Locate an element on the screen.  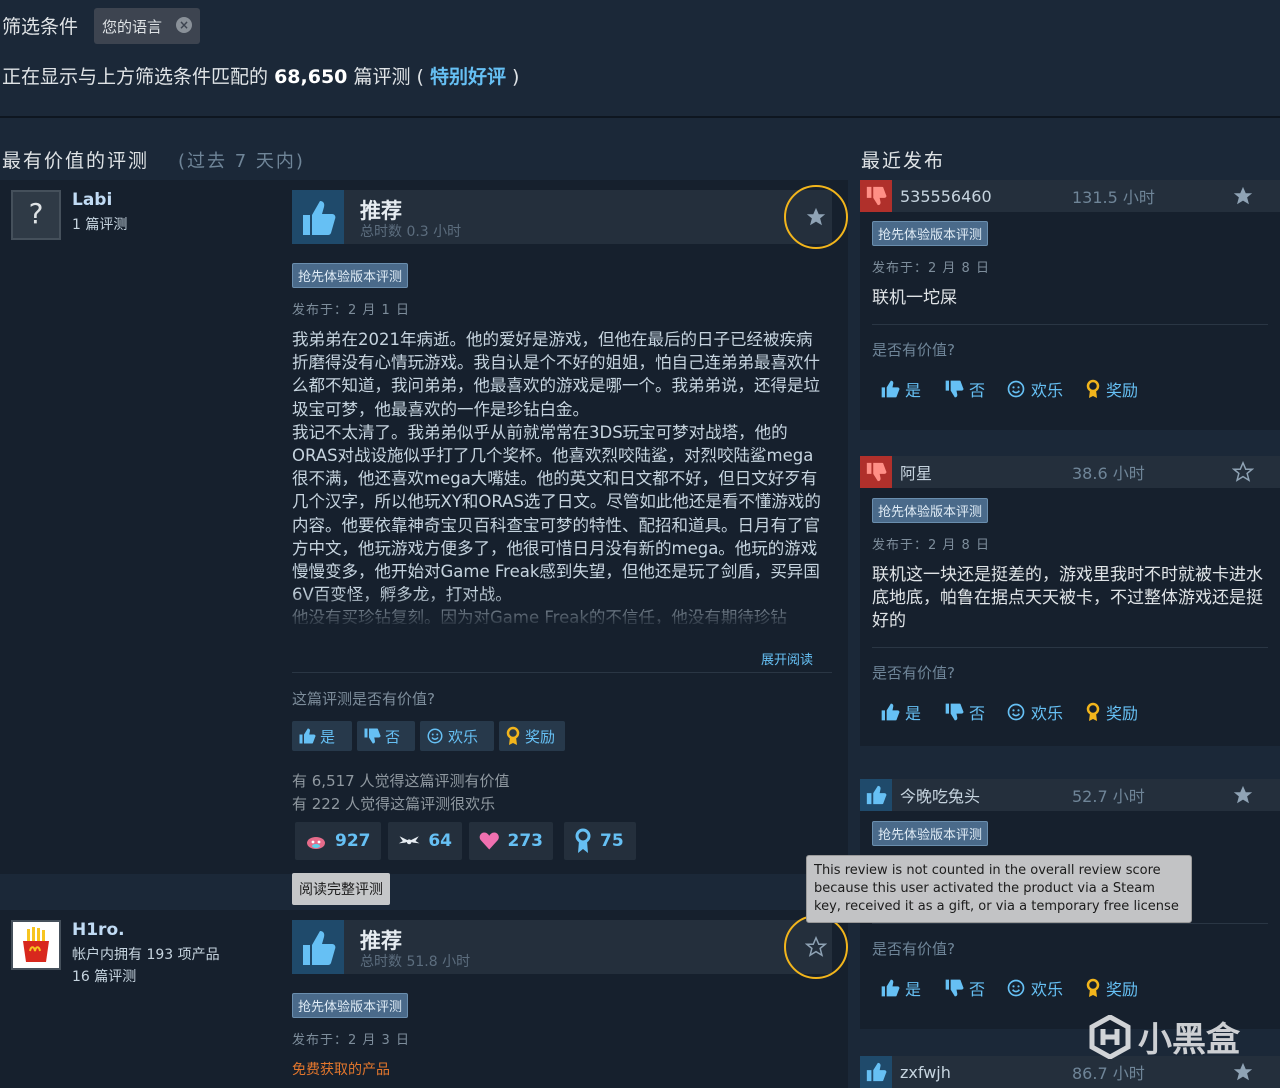
helpful-section-subtitle: (过去 7 天内) is located at coordinates (241, 161).